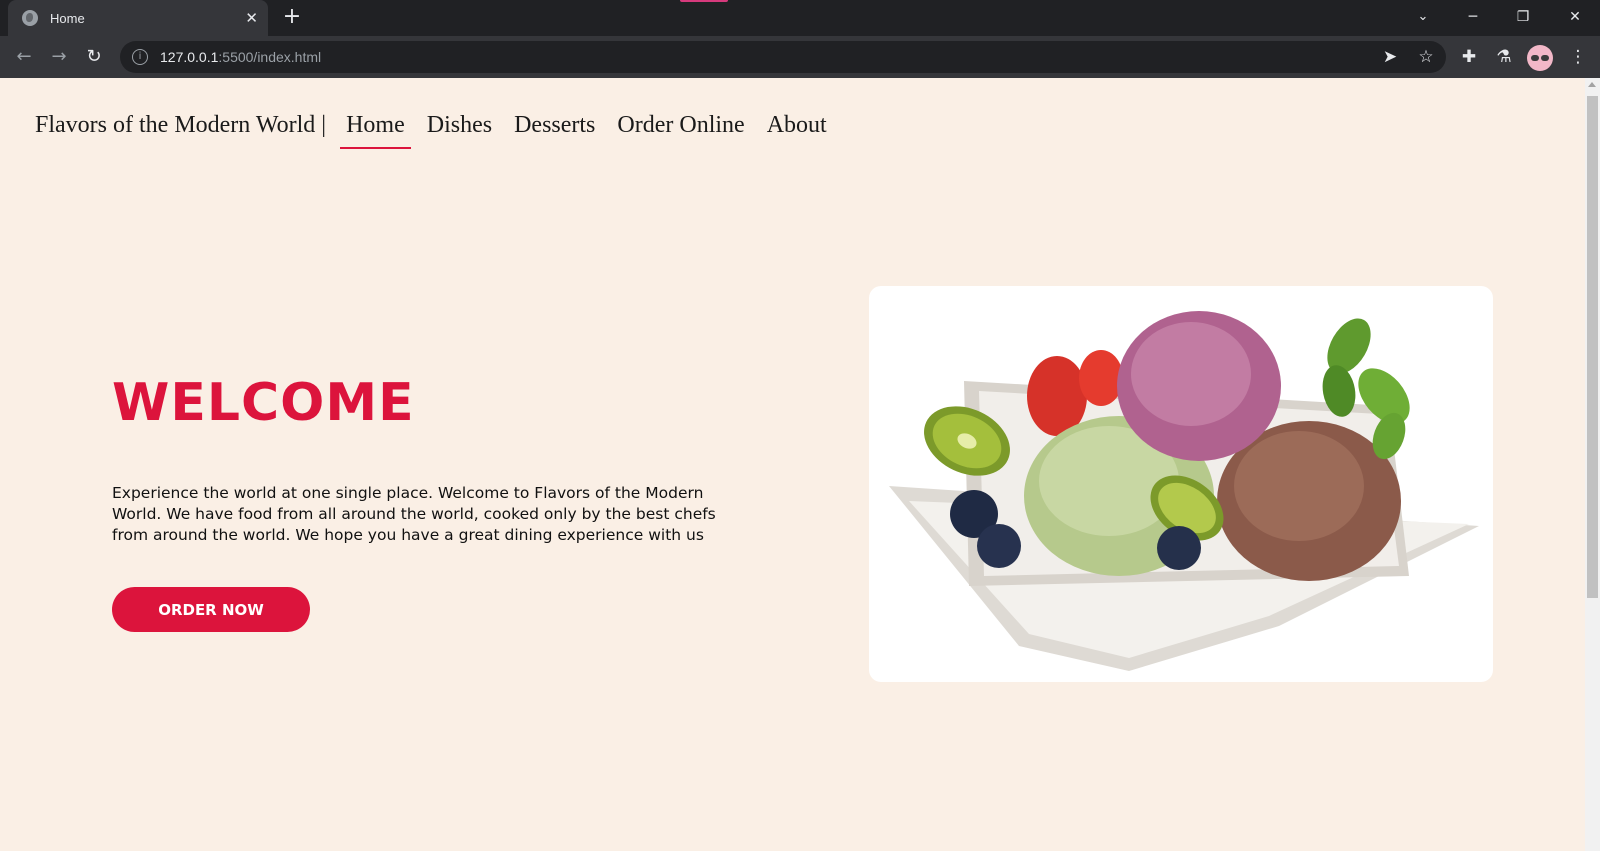  Describe the element at coordinates (251, 18) in the screenshot. I see `close-icon: ✕` at that location.